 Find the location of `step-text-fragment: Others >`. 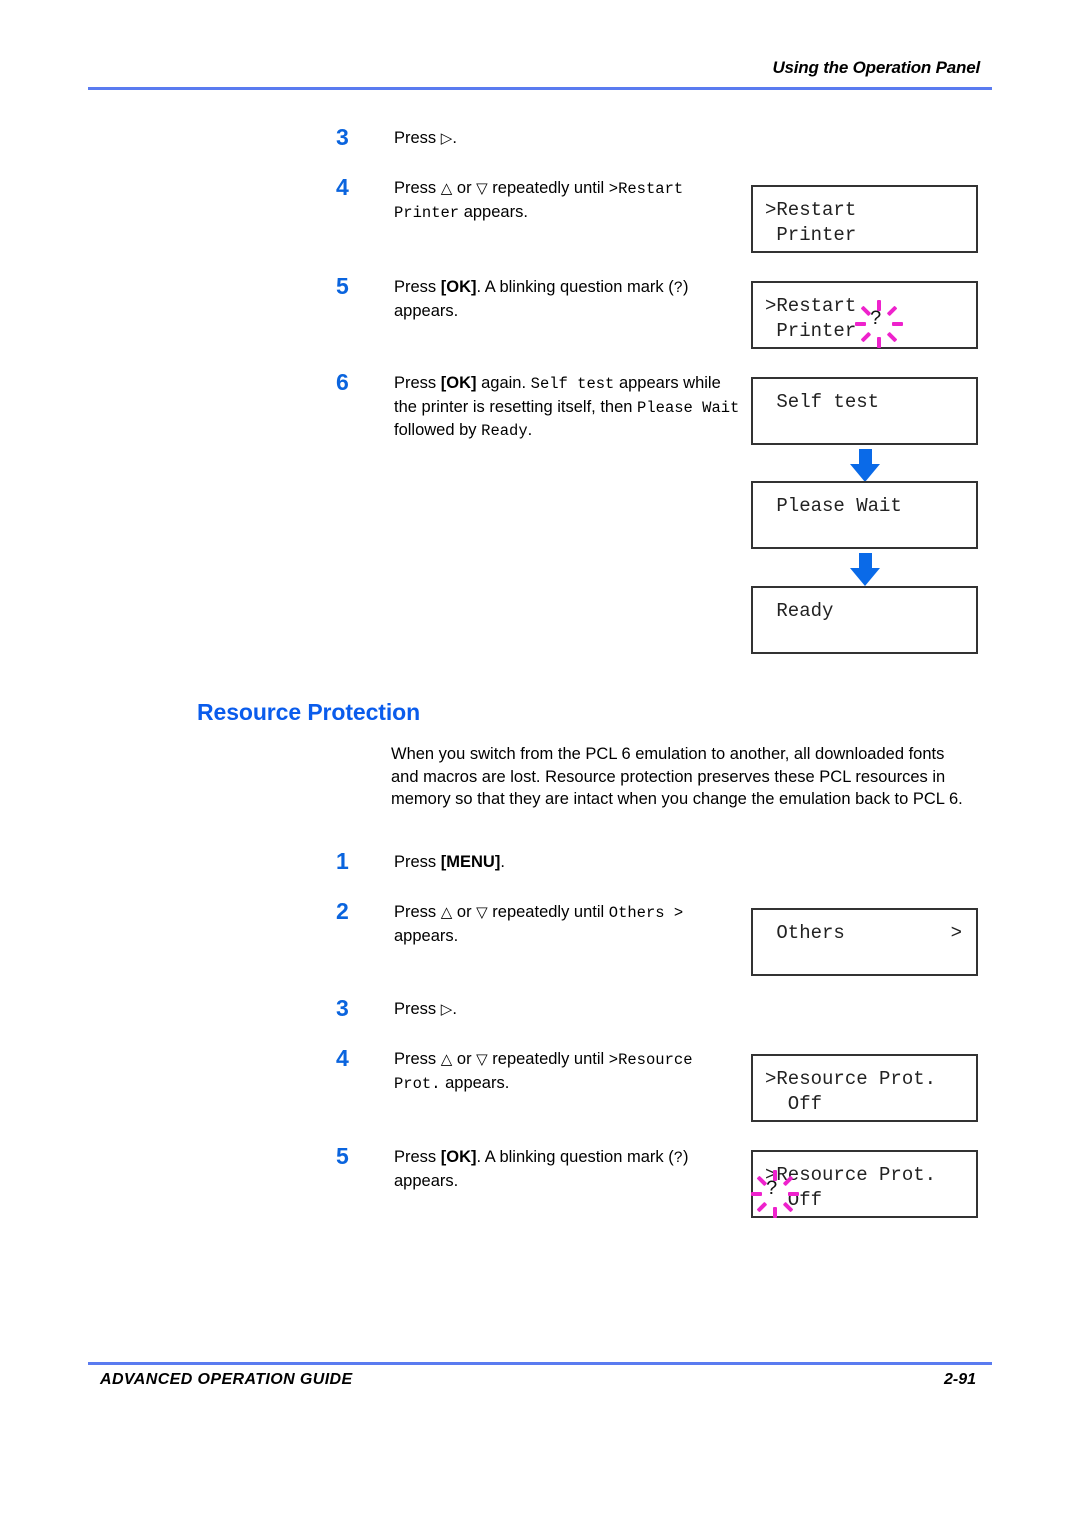

step-text-fragment: Others > is located at coordinates (646, 913).